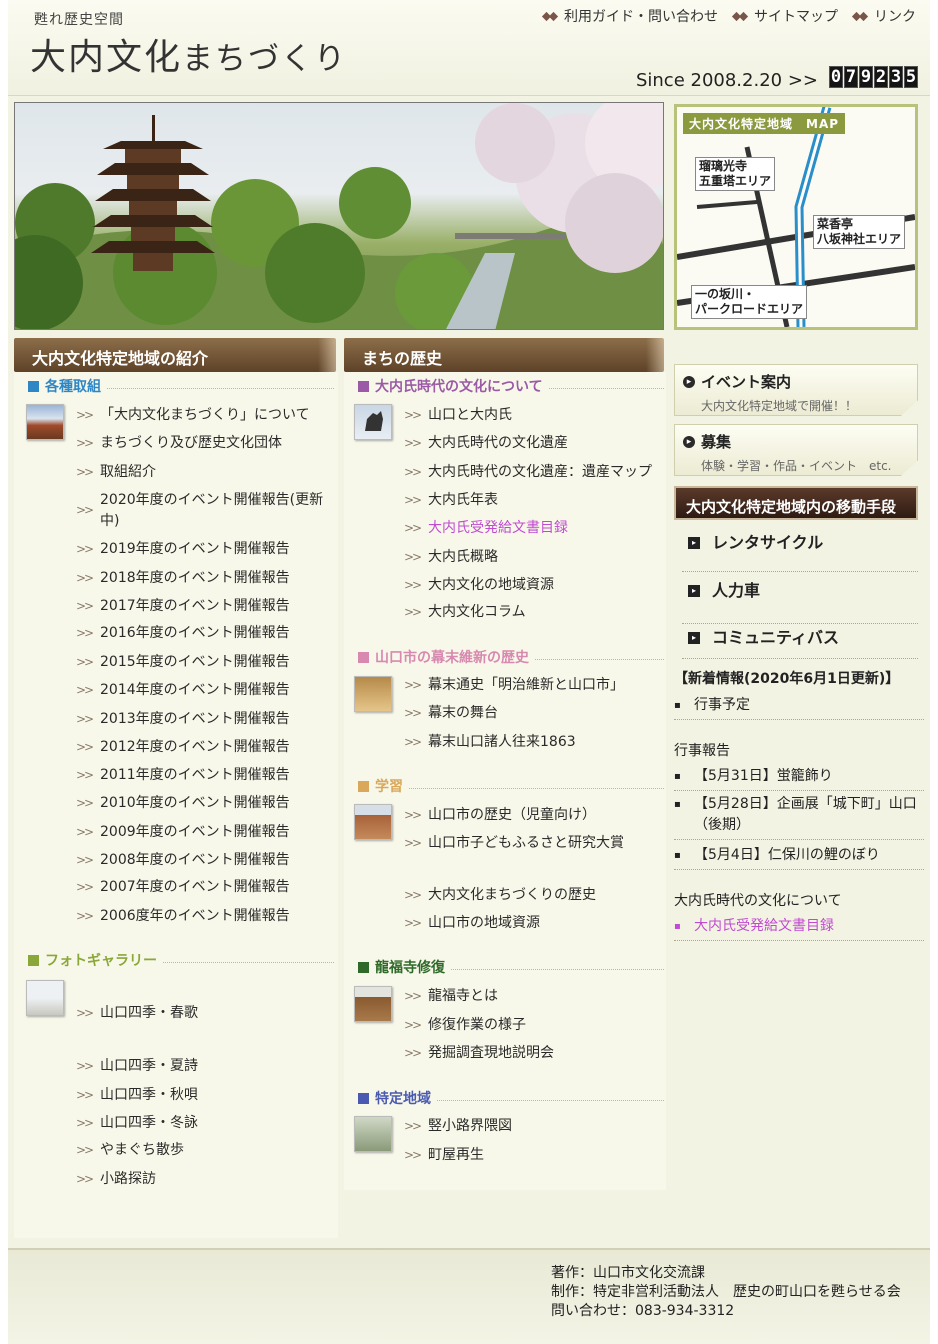 Image resolution: width=938 pixels, height=1344 pixels. Describe the element at coordinates (183, 832) in the screenshot. I see `link-report-2009: >> 2009年度のイベント開催報告` at that location.